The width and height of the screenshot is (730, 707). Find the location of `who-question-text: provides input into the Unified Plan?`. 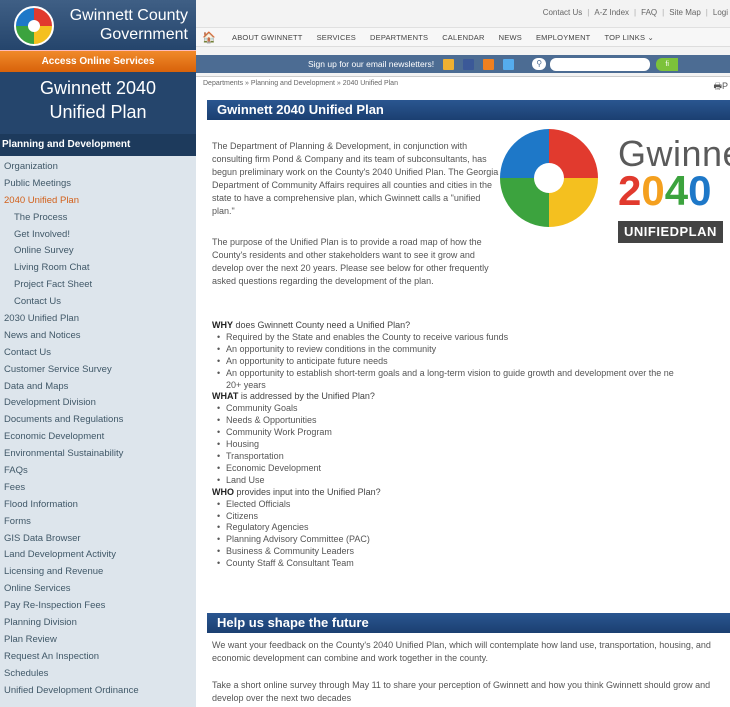

who-question-text: provides input into the Unified Plan? is located at coordinates (307, 491).